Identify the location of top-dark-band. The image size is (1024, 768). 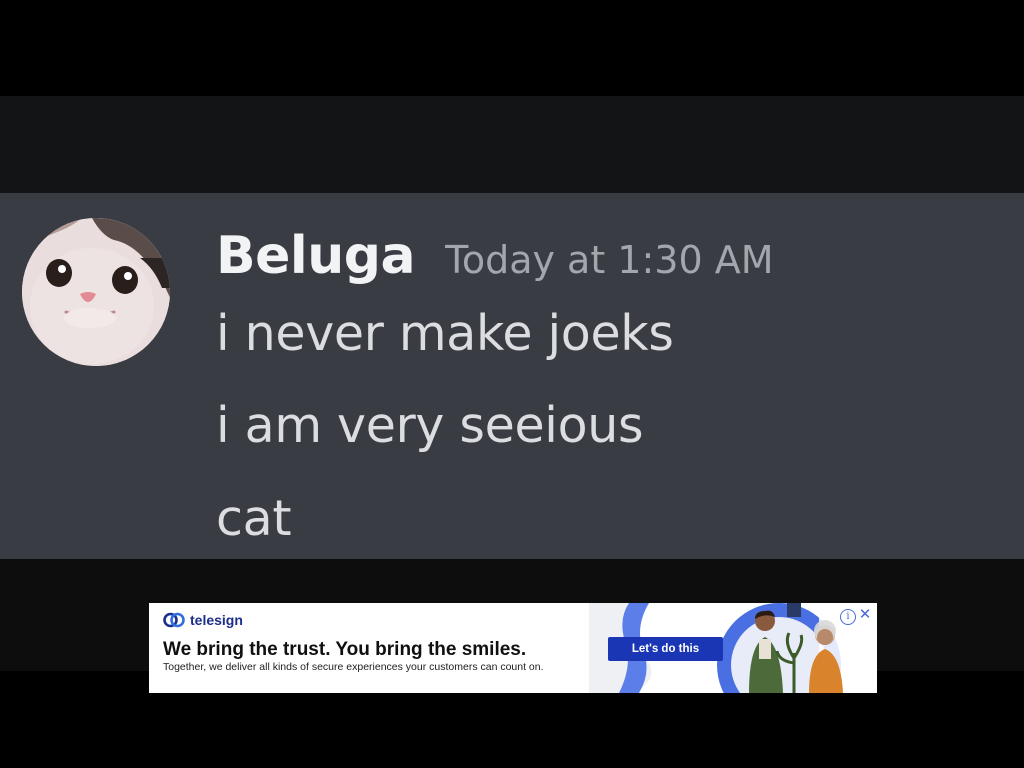
(512, 144).